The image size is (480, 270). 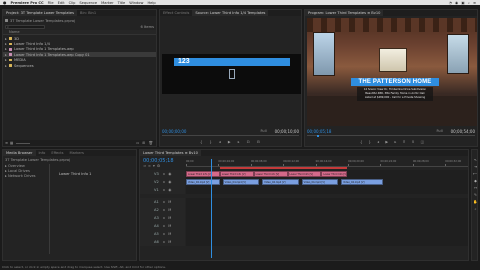 I want to click on step-forward-icon: ▸, so click(x=239, y=142).